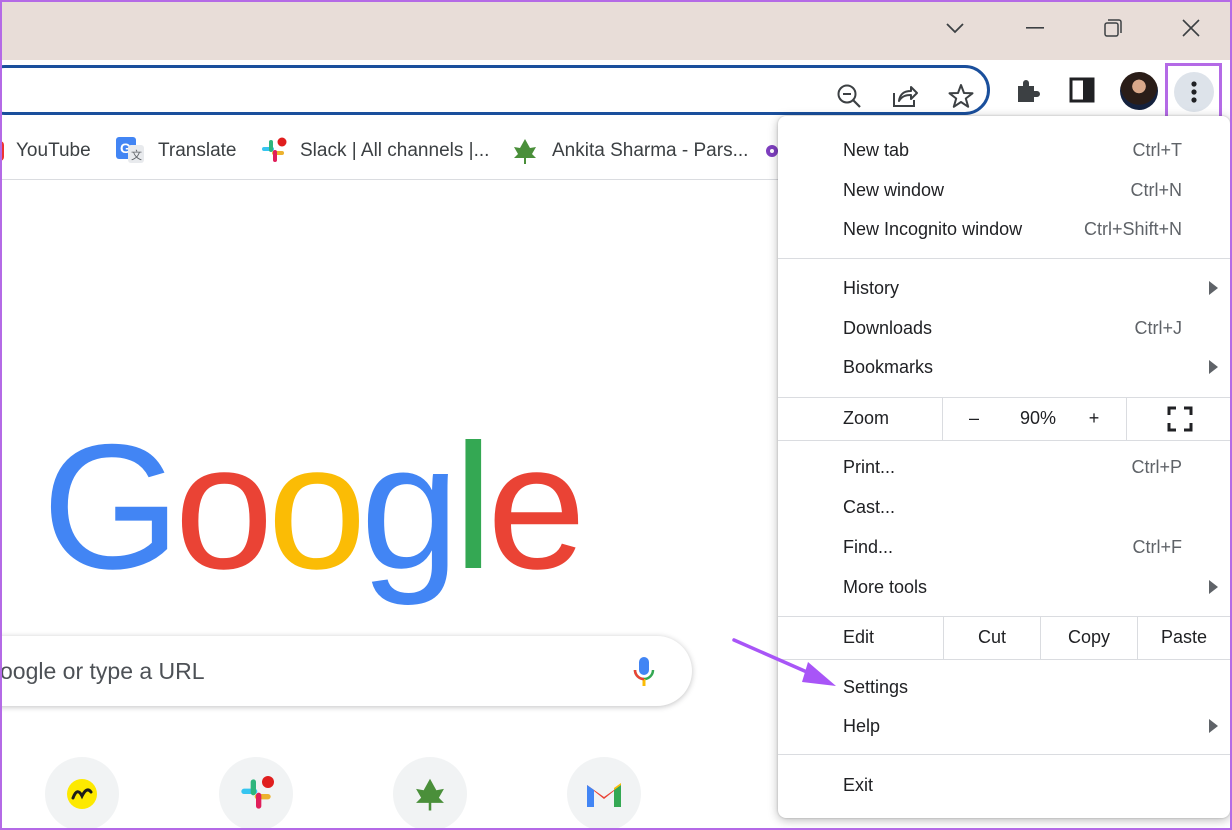 The image size is (1232, 830). What do you see at coordinates (1004, 190) in the screenshot?
I see `menu-item-new-window: New window Ctrl+N` at bounding box center [1004, 190].